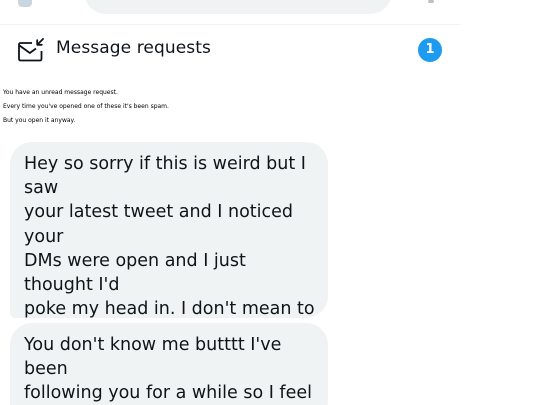 This screenshot has width=540, height=405. What do you see at coordinates (431, 1) in the screenshot?
I see `more-icon` at bounding box center [431, 1].